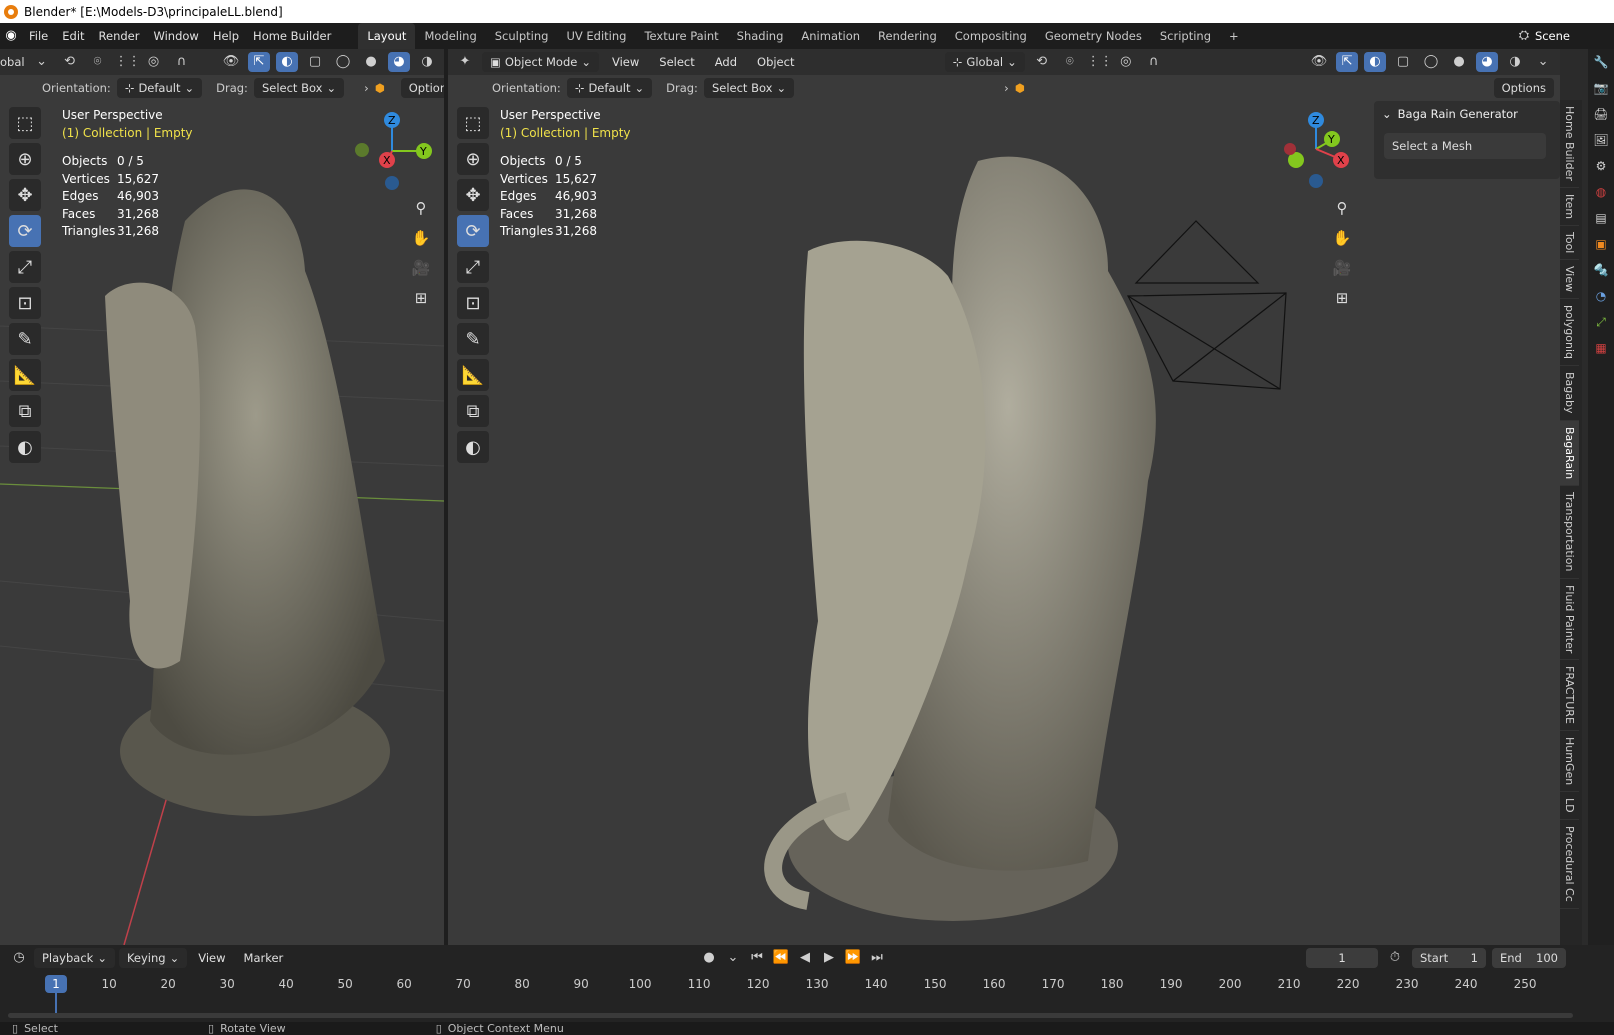  I want to click on tab-animation: Animation, so click(830, 36).